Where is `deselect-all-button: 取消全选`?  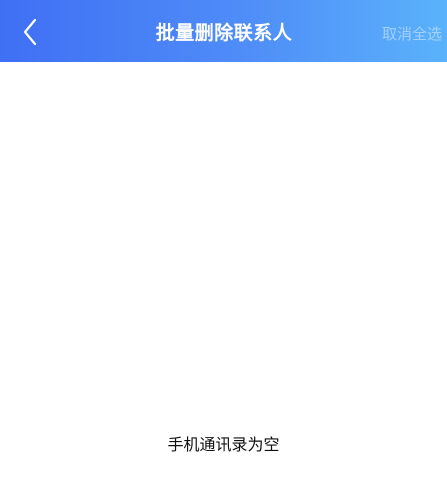
deselect-all-button: 取消全选 is located at coordinates (399, 34).